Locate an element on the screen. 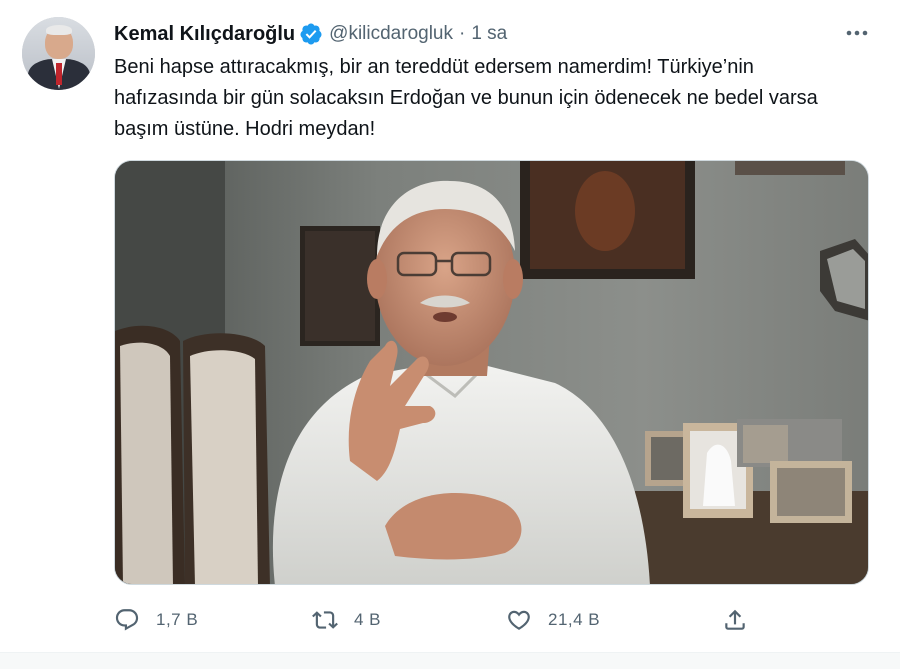  heart-icon is located at coordinates (519, 620).